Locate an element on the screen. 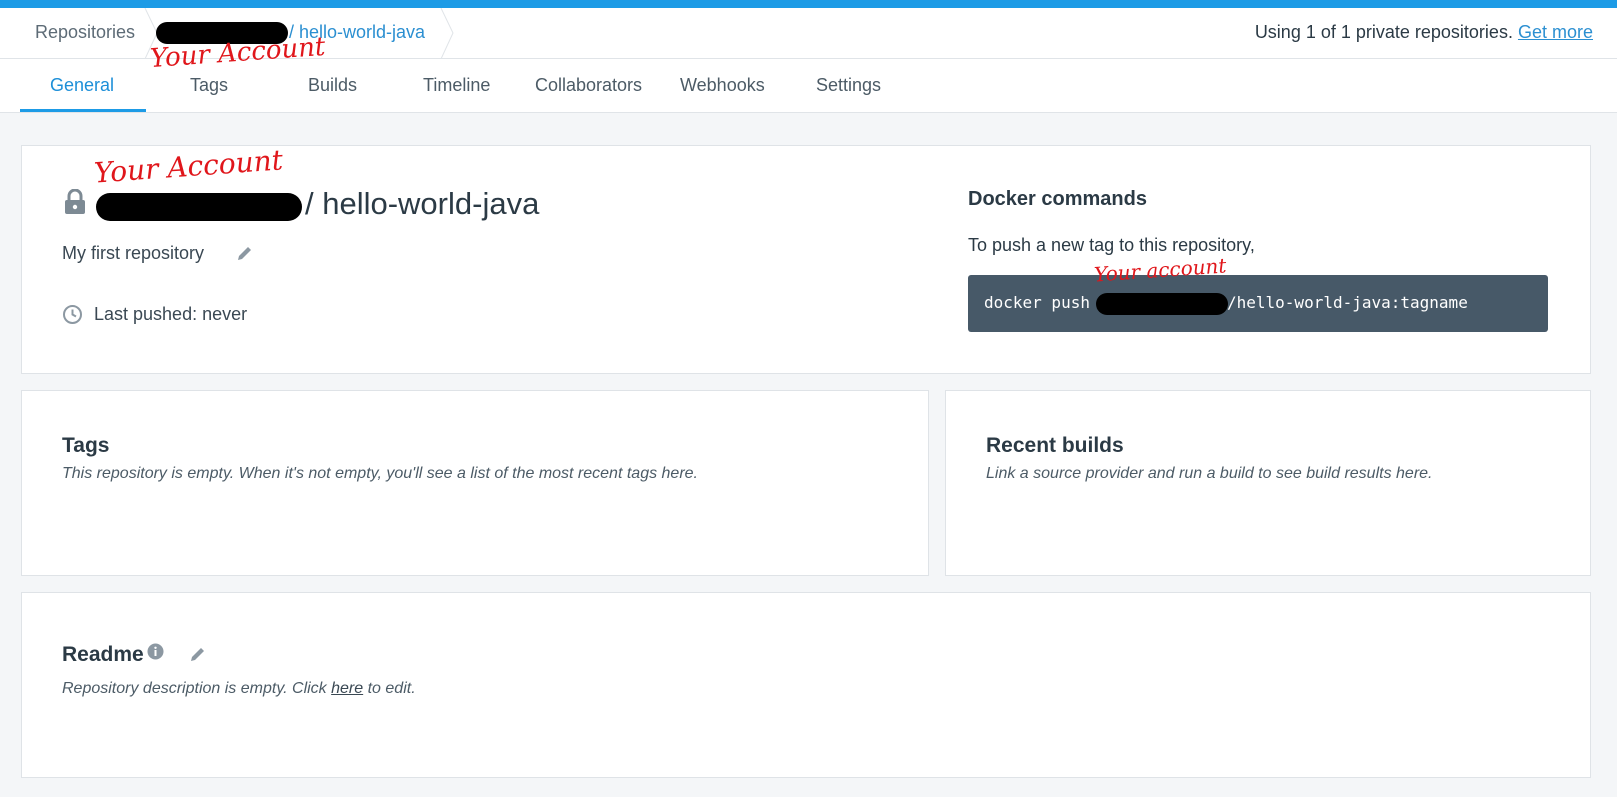 The image size is (1617, 797). clock-icon is located at coordinates (72, 314).